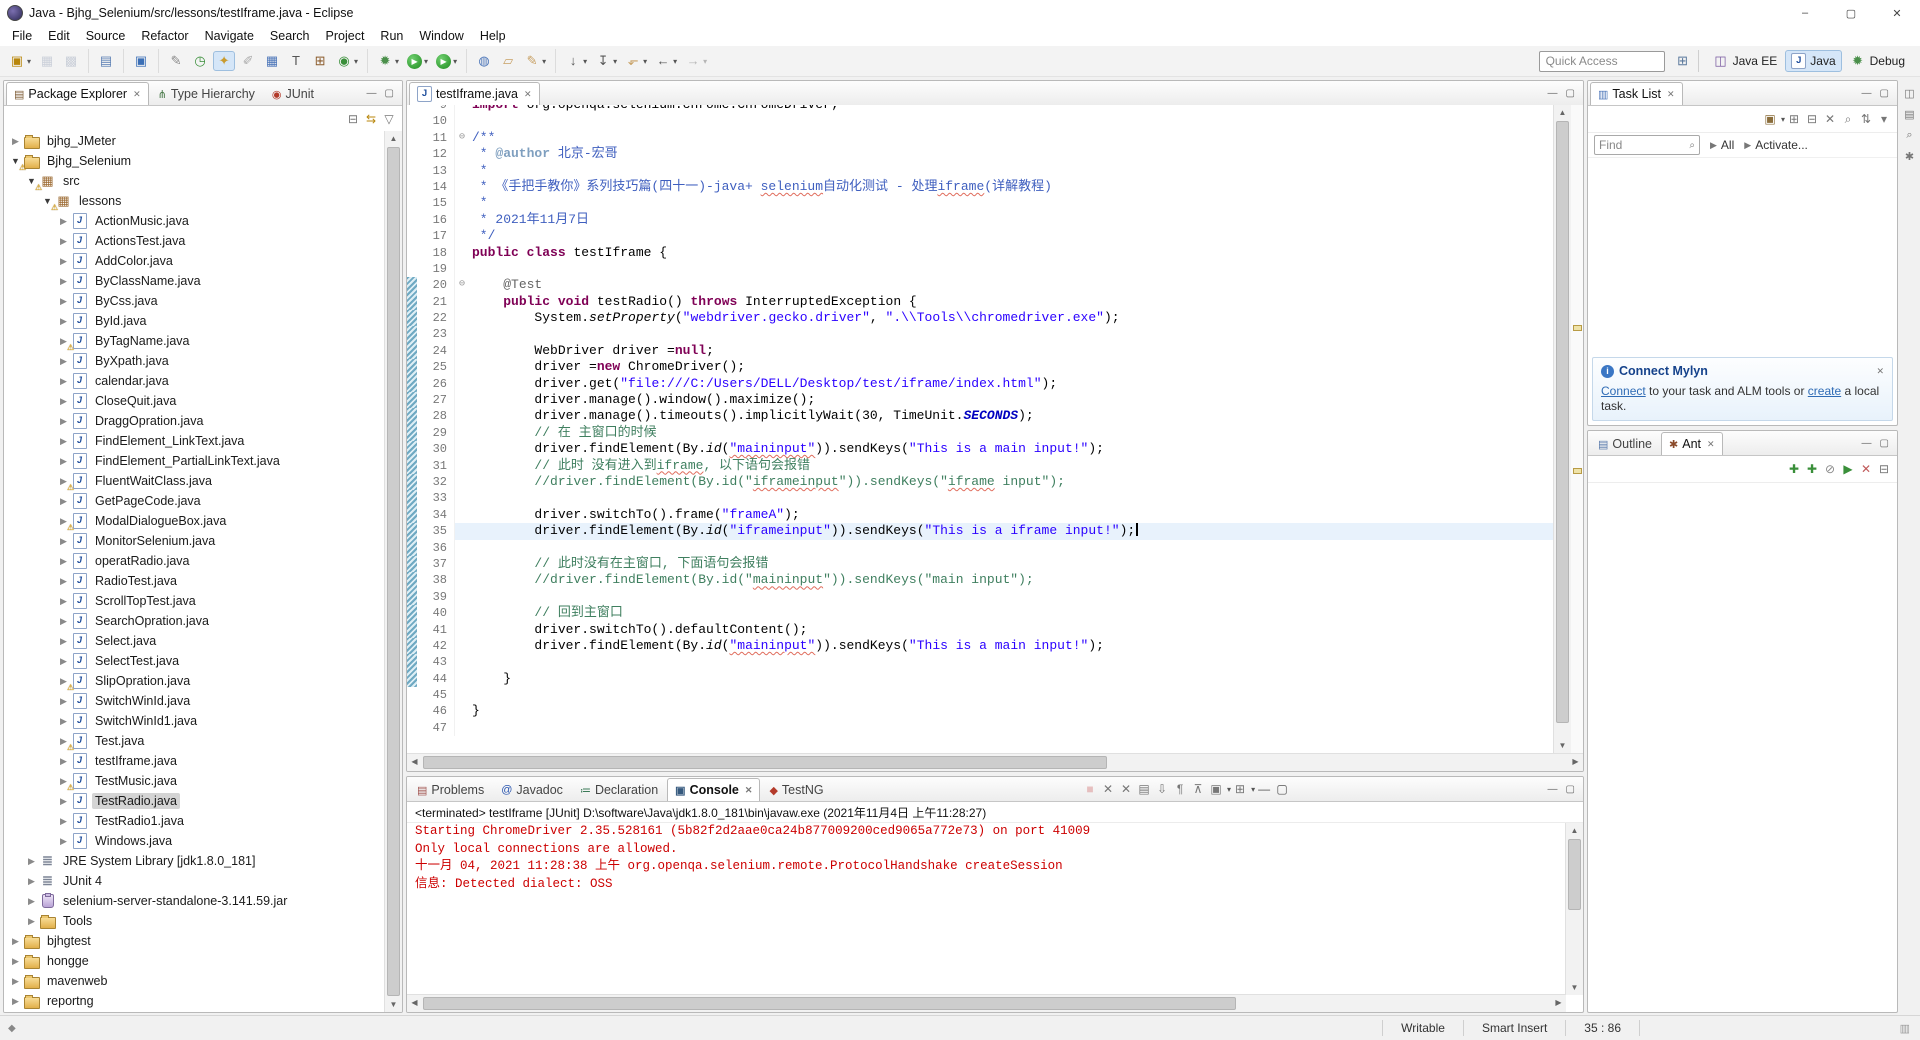 Image resolution: width=1920 pixels, height=1040 pixels. I want to click on code-line-33: 33, so click(980, 498).